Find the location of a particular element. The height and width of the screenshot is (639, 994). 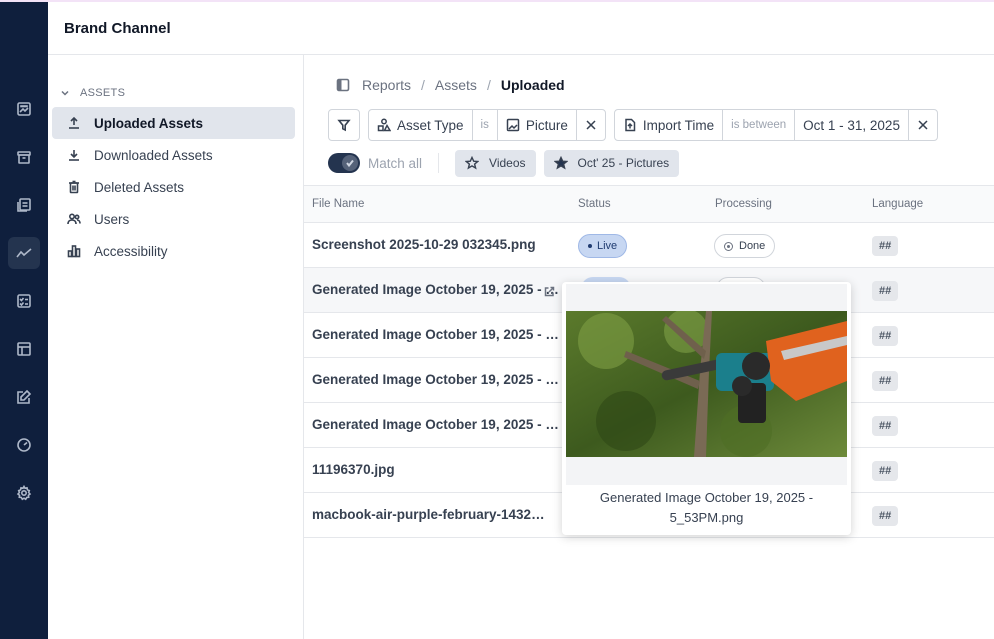

gear-icon is located at coordinates (24, 493).